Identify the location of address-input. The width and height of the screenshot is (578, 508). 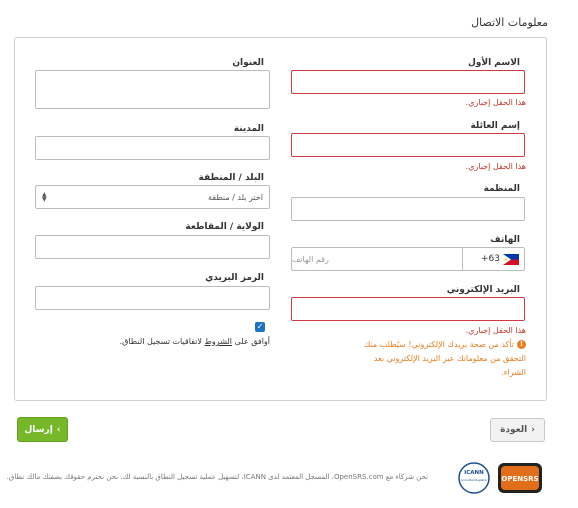
(152, 89).